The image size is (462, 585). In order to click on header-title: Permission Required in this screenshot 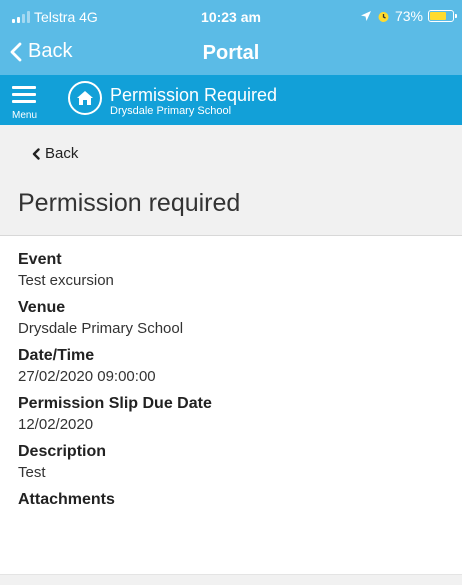, I will do `click(194, 95)`.